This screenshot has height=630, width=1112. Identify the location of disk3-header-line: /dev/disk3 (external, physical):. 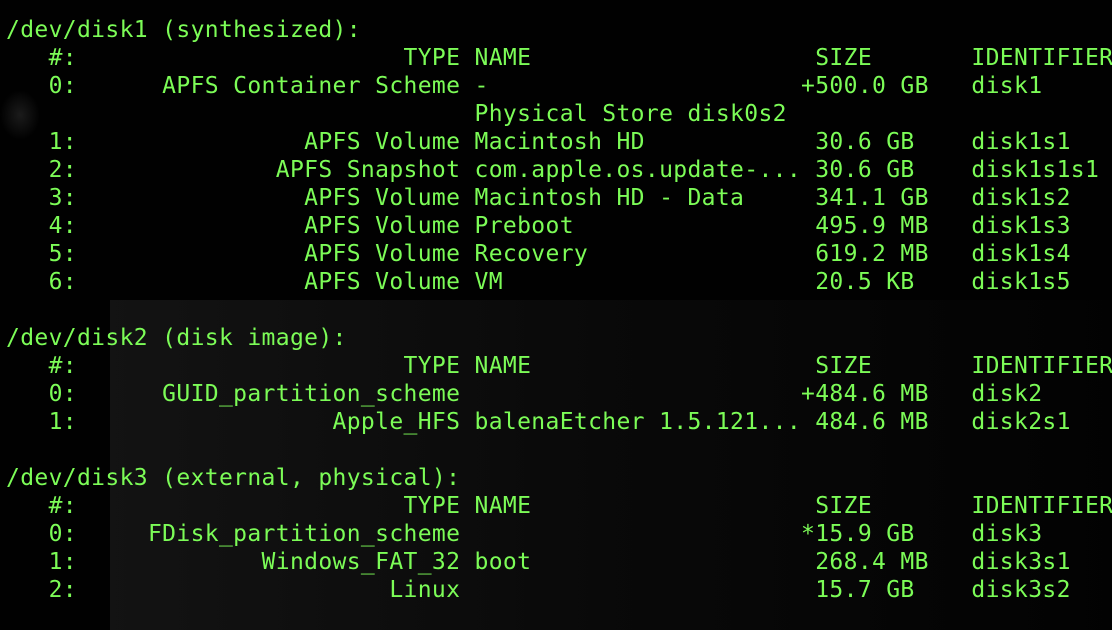
(233, 478).